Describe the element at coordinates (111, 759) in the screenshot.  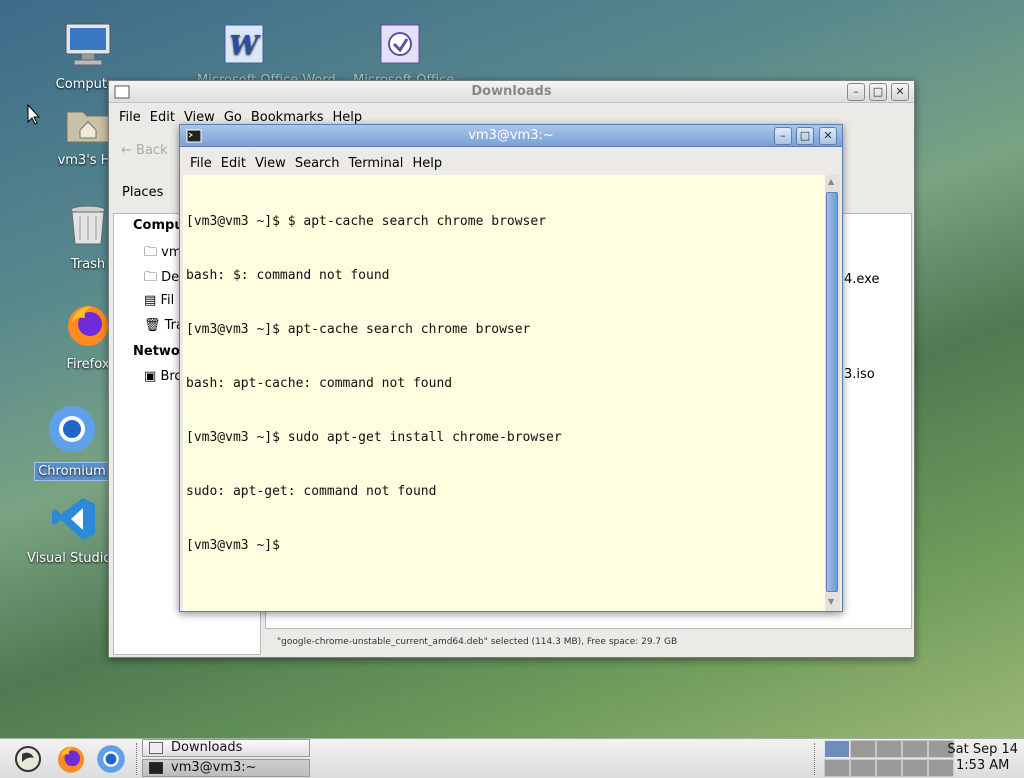
I see `chromium-launcher-icon` at that location.